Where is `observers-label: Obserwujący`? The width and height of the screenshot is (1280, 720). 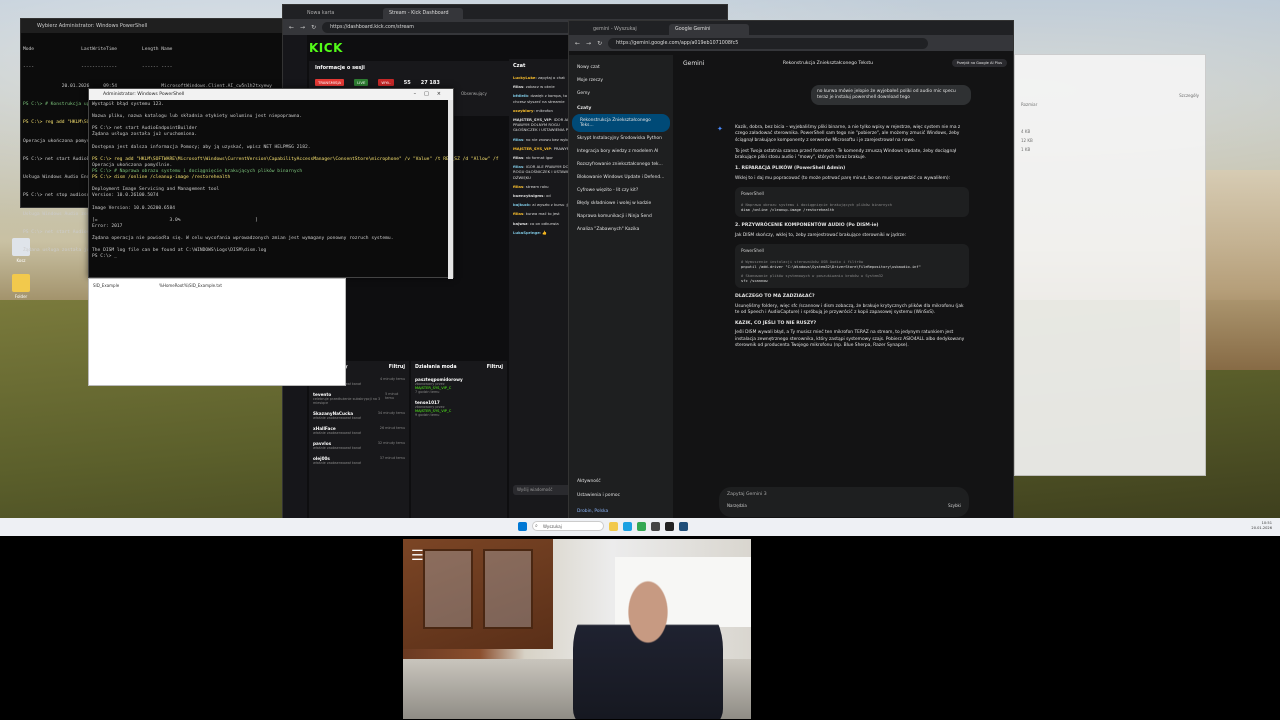 observers-label: Obserwujący is located at coordinates (474, 93).